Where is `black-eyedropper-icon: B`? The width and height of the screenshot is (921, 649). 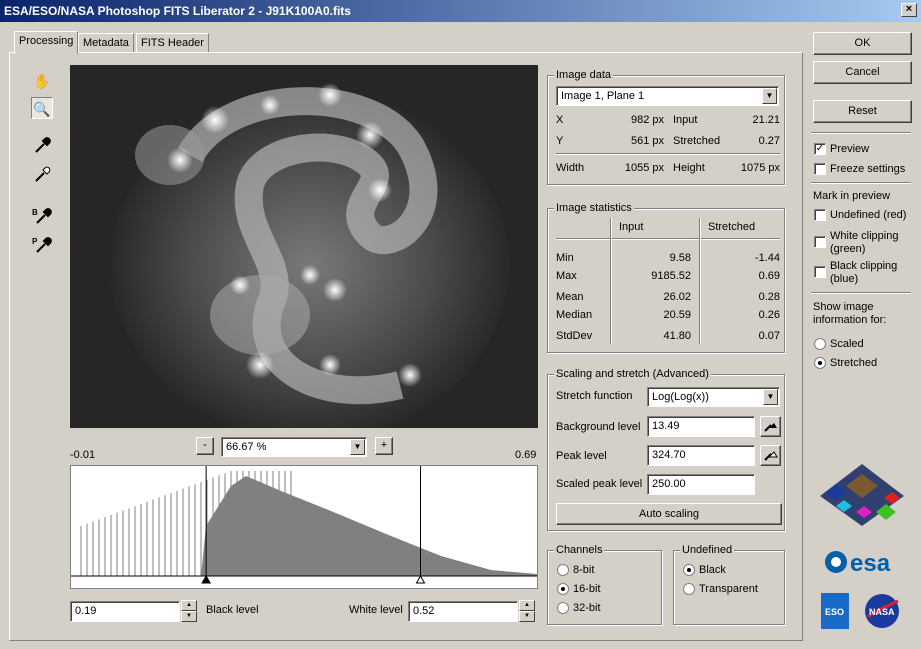 black-eyedropper-icon: B is located at coordinates (42, 217).